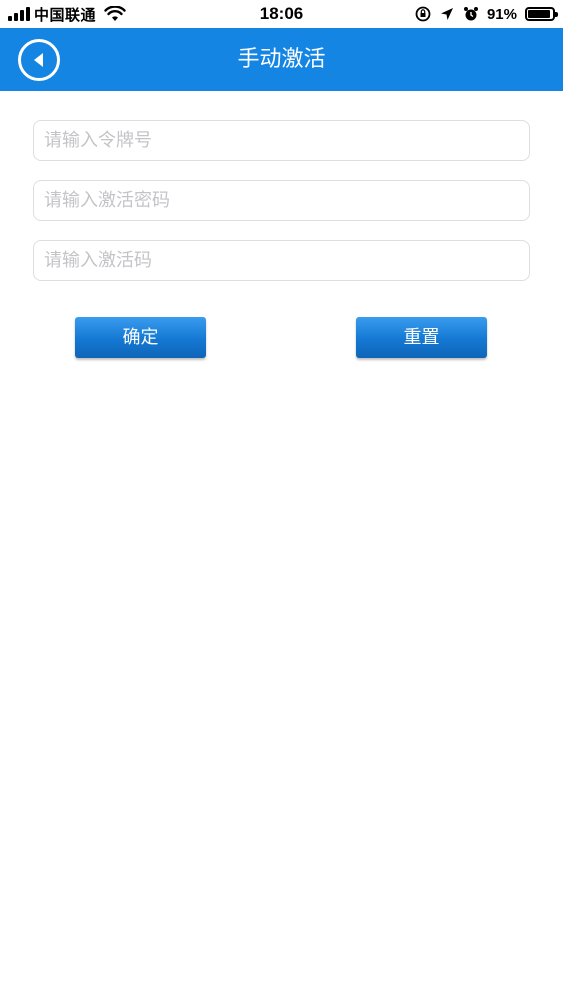 This screenshot has width=563, height=1000. Describe the element at coordinates (140, 337) in the screenshot. I see `confirm-button: 确定` at that location.